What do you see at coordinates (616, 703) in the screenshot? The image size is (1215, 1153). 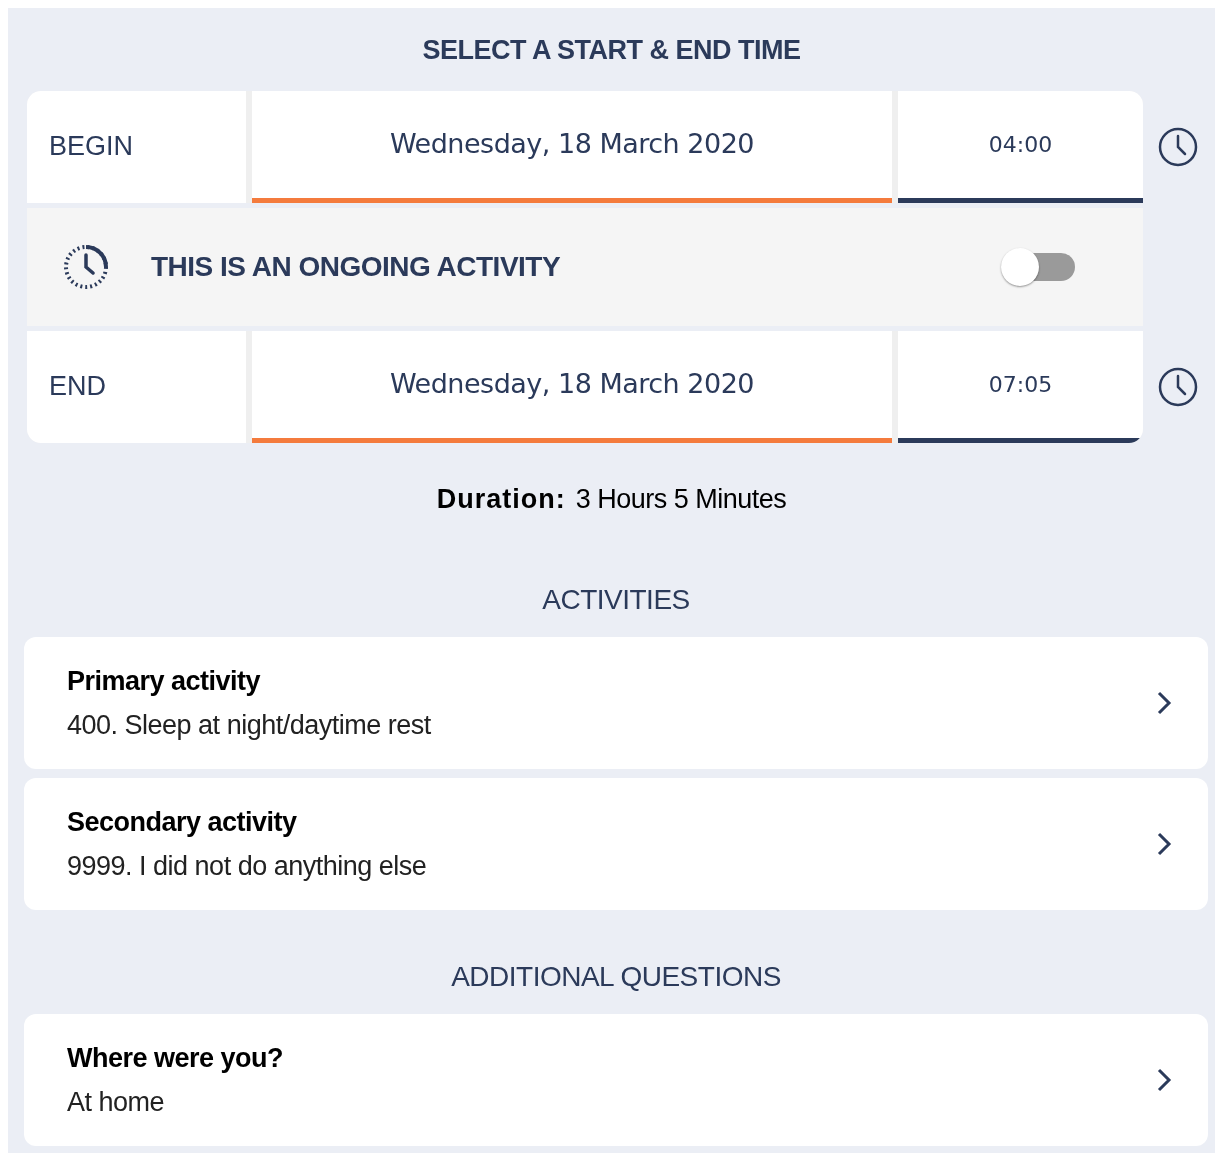 I see `activity-card: Primary activity 400. Sleep at night/daytime rest` at bounding box center [616, 703].